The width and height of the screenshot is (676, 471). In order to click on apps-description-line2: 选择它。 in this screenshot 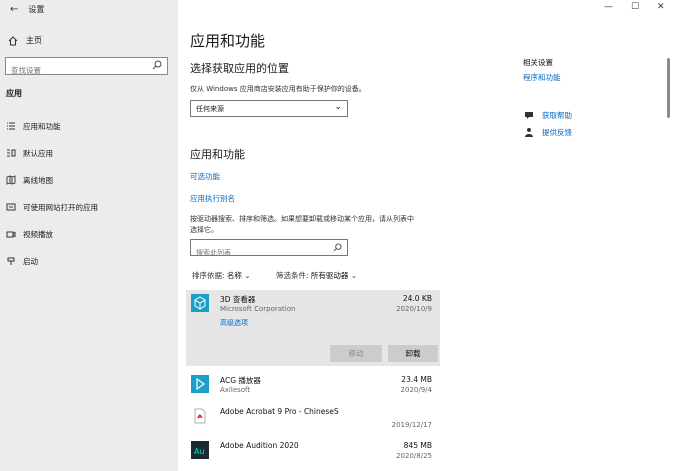, I will do `click(204, 230)`.